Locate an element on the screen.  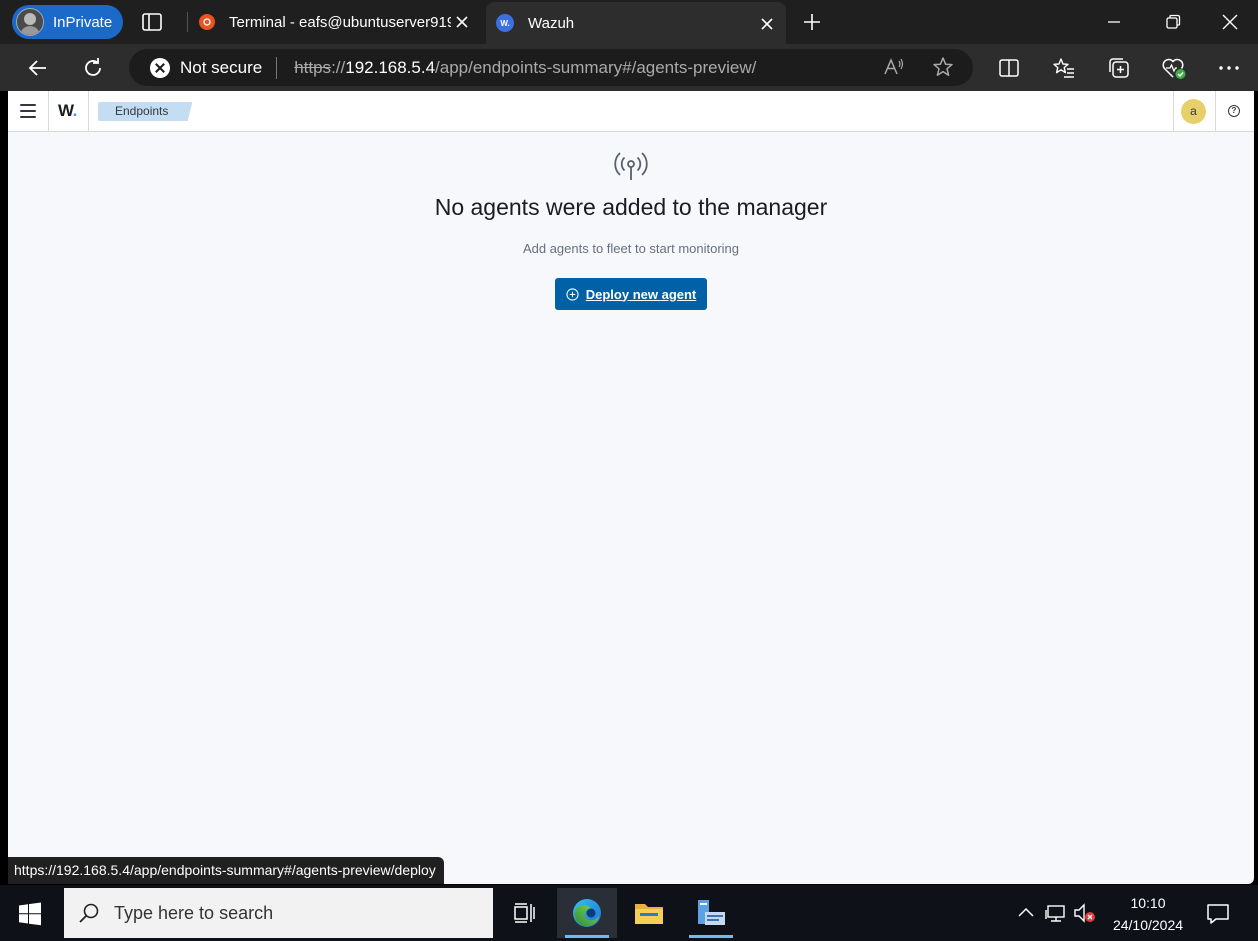
tab-terminal: Terminal - eafs@ubuntuserver919 is located at coordinates (340, 22).